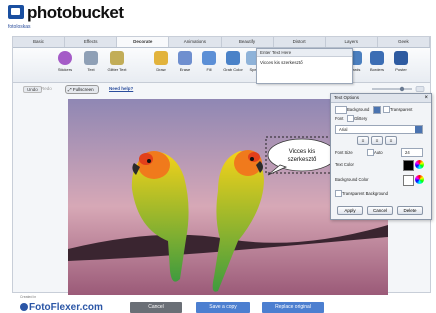 The width and height of the screenshot is (436, 313). I want to click on background-dropdown-icon, so click(377, 110).